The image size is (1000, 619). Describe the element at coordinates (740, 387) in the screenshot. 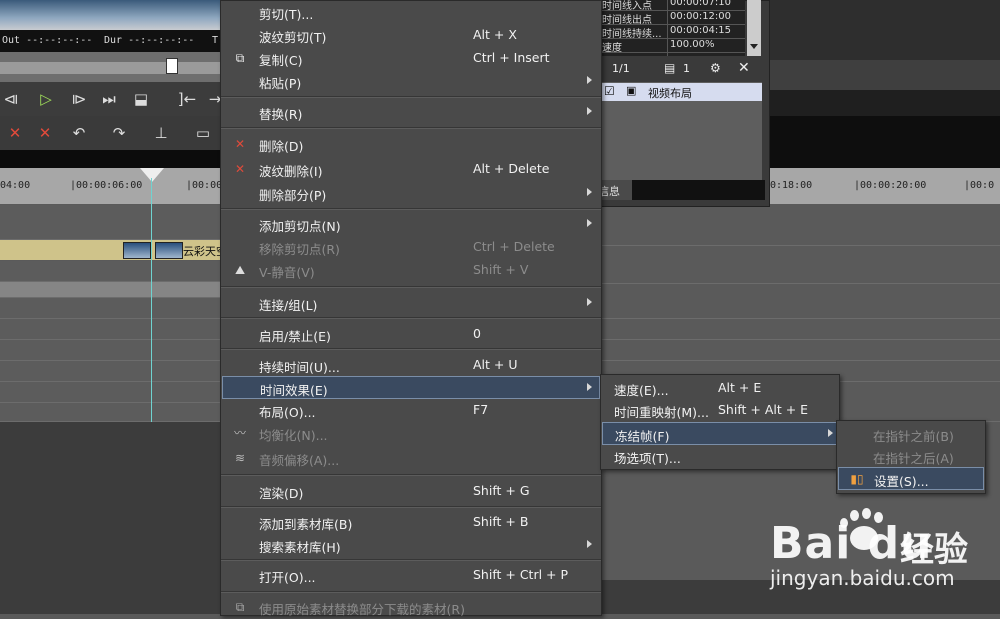

I see `menu-item-shortcut: Alt + E` at that location.